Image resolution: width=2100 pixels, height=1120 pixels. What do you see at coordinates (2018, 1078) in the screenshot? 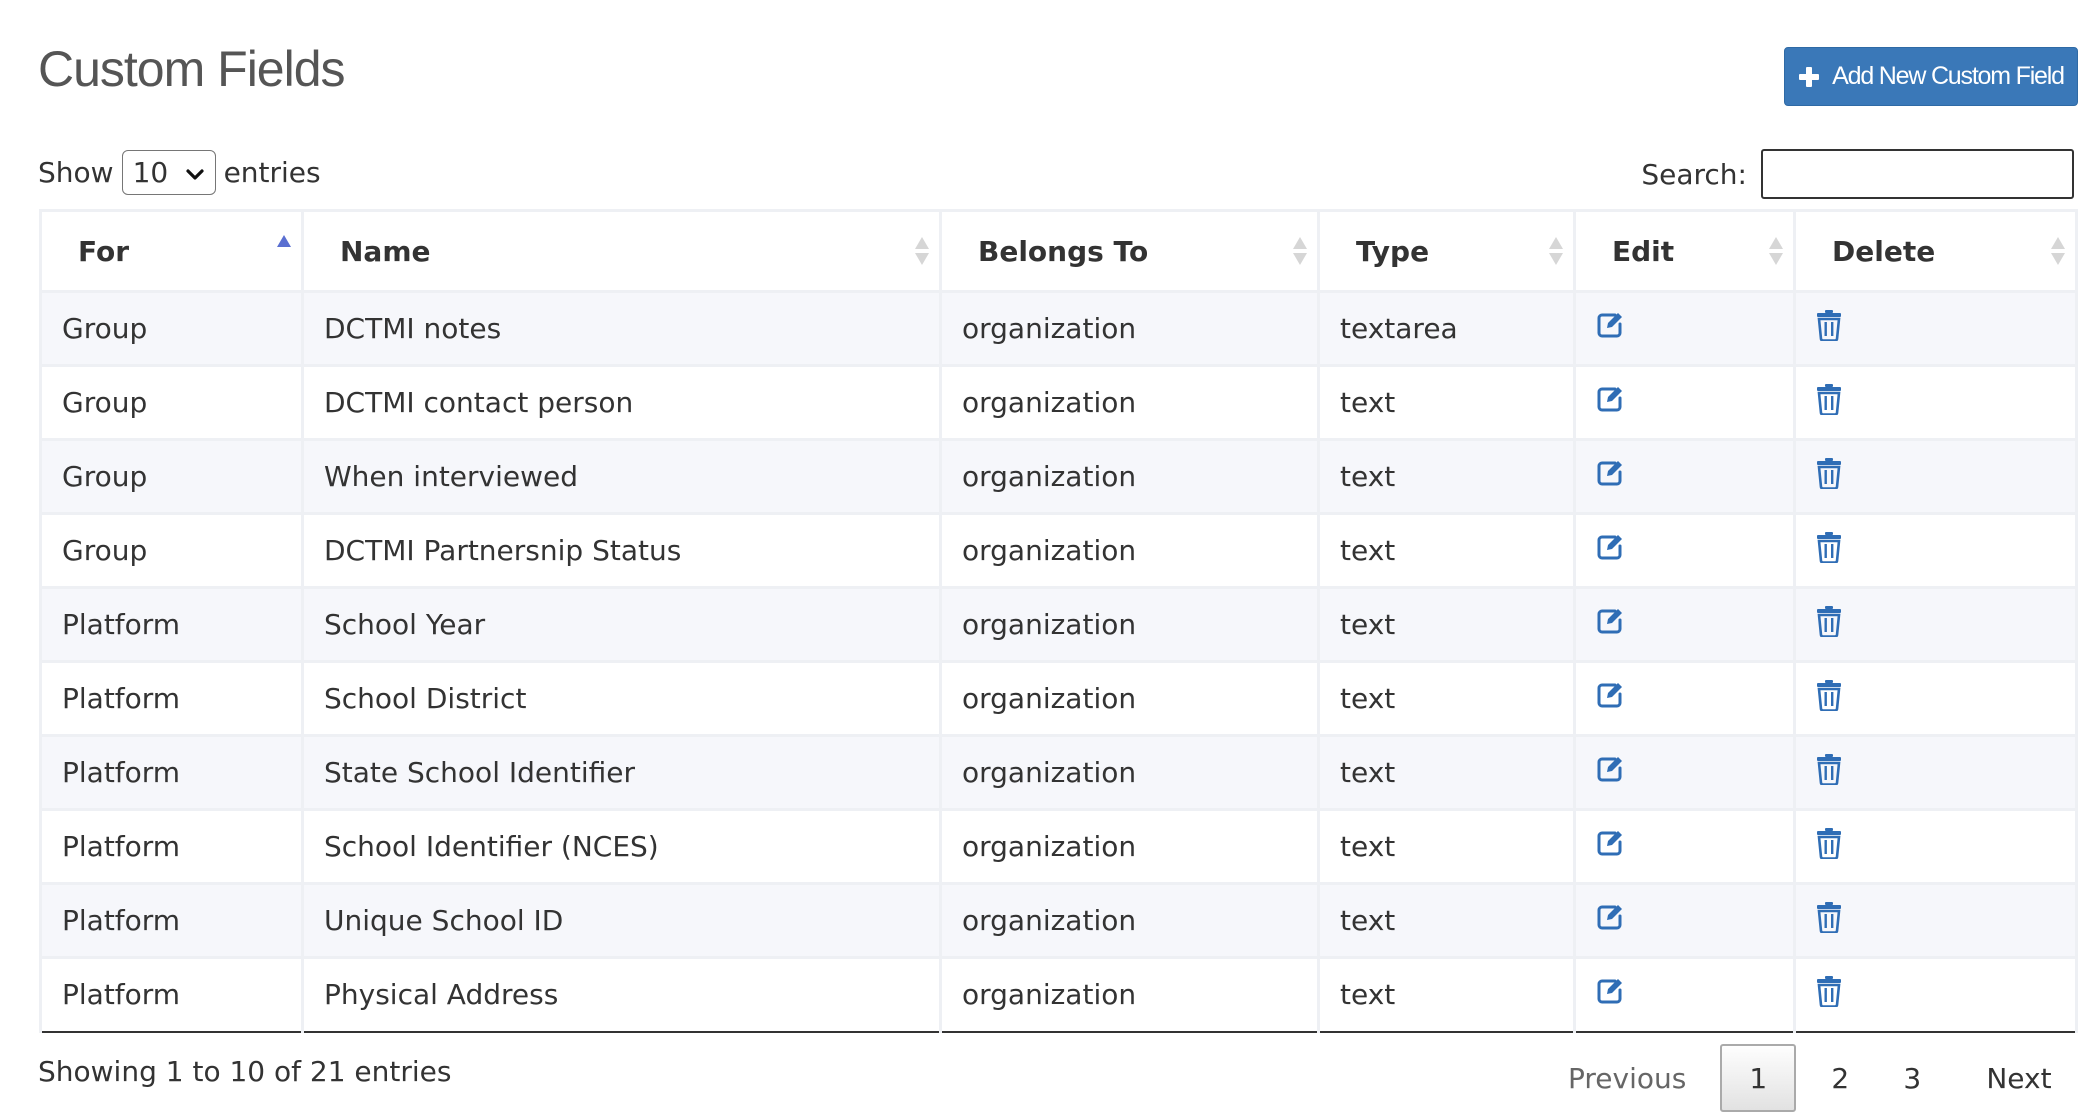
I see `next-page-button: Next` at bounding box center [2018, 1078].